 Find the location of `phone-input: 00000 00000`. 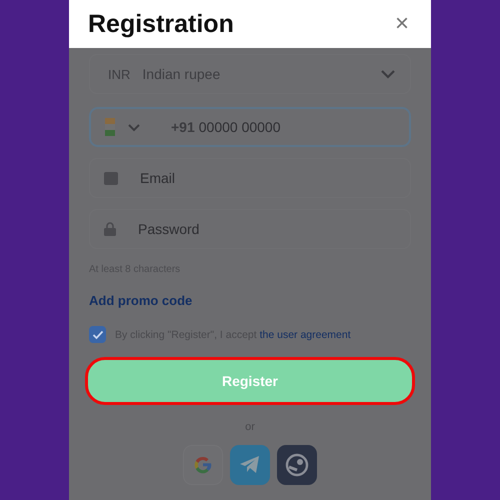

phone-input: 00000 00000 is located at coordinates (296, 127).